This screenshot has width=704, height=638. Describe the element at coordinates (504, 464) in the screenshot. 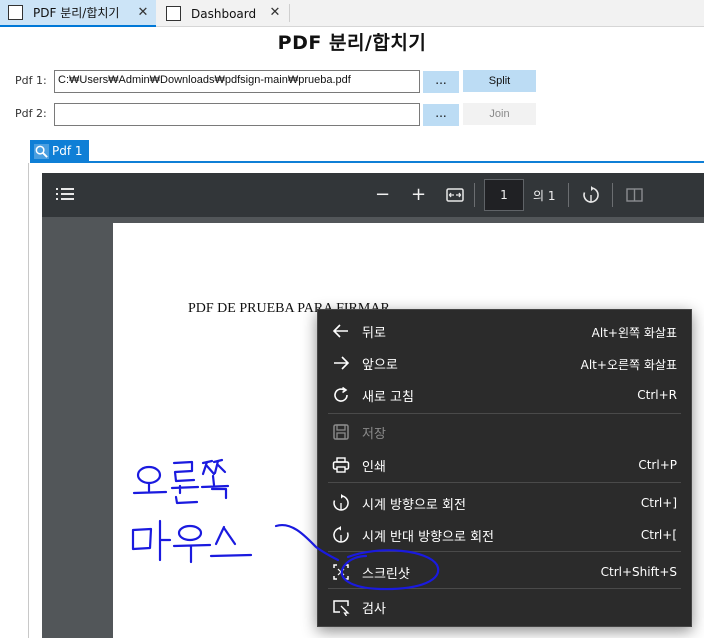

I see `menu-item-print: 인쇄 Ctrl+P` at that location.